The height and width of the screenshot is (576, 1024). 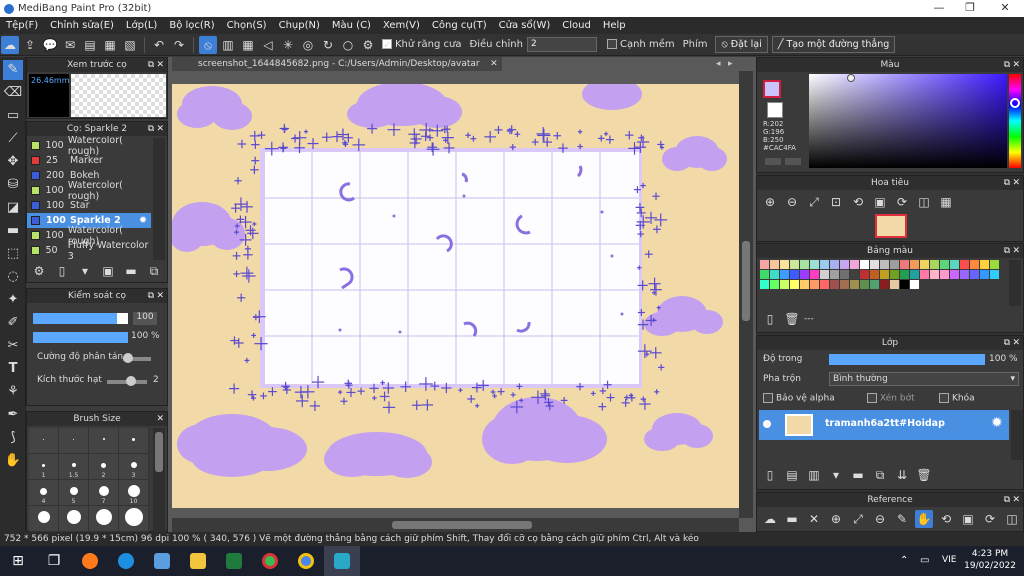 I want to click on select-eraser-icon: ✂, so click(x=13, y=346).